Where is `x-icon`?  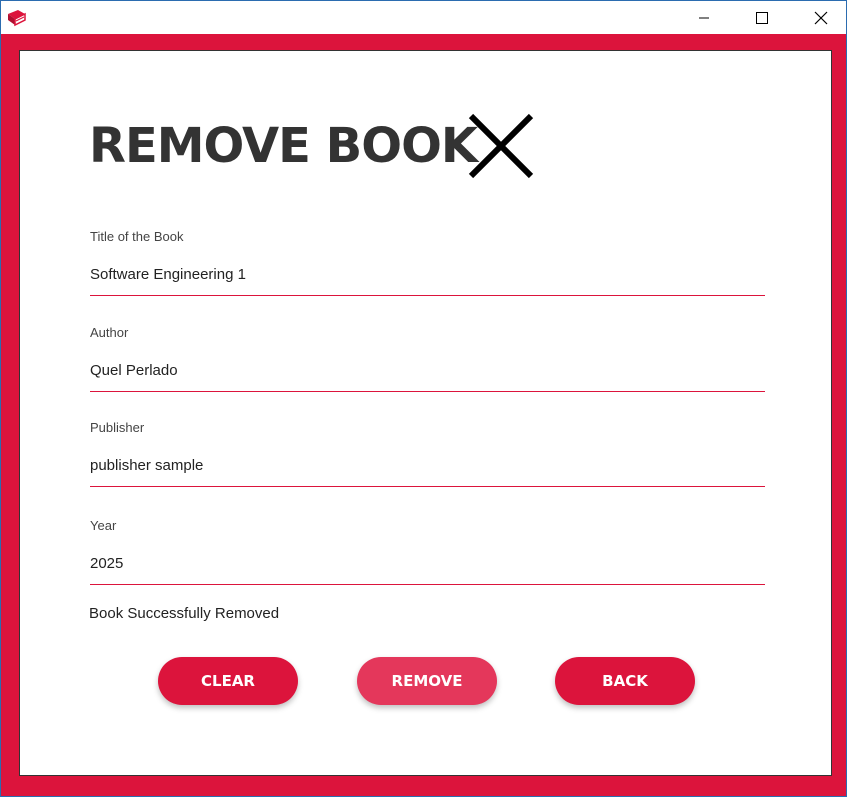
x-icon is located at coordinates (501, 146).